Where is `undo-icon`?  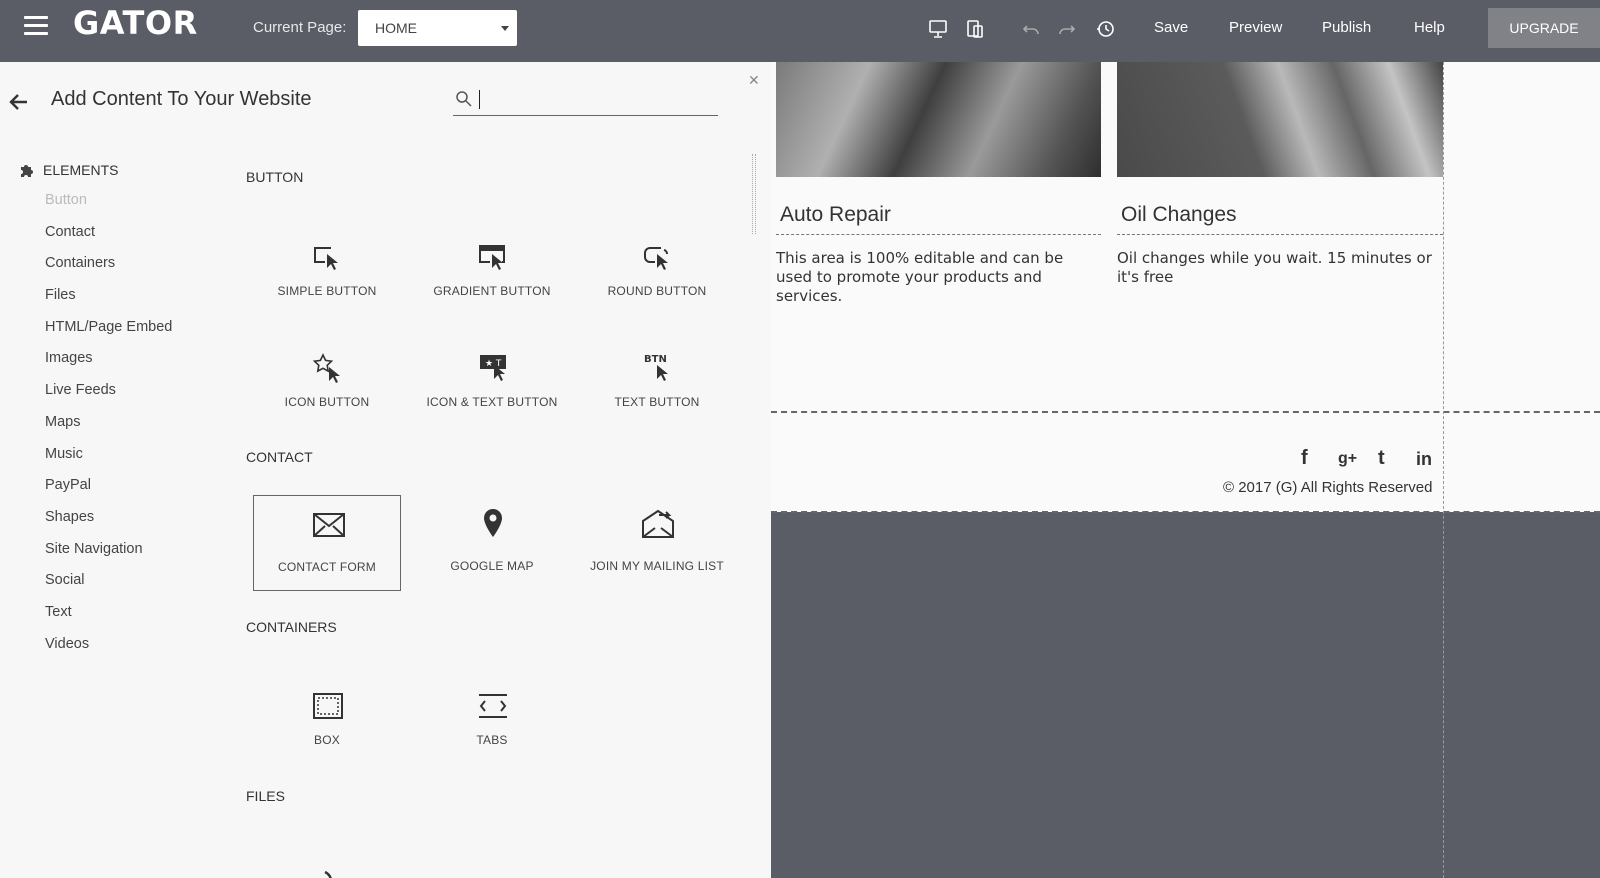
undo-icon is located at coordinates (1031, 29).